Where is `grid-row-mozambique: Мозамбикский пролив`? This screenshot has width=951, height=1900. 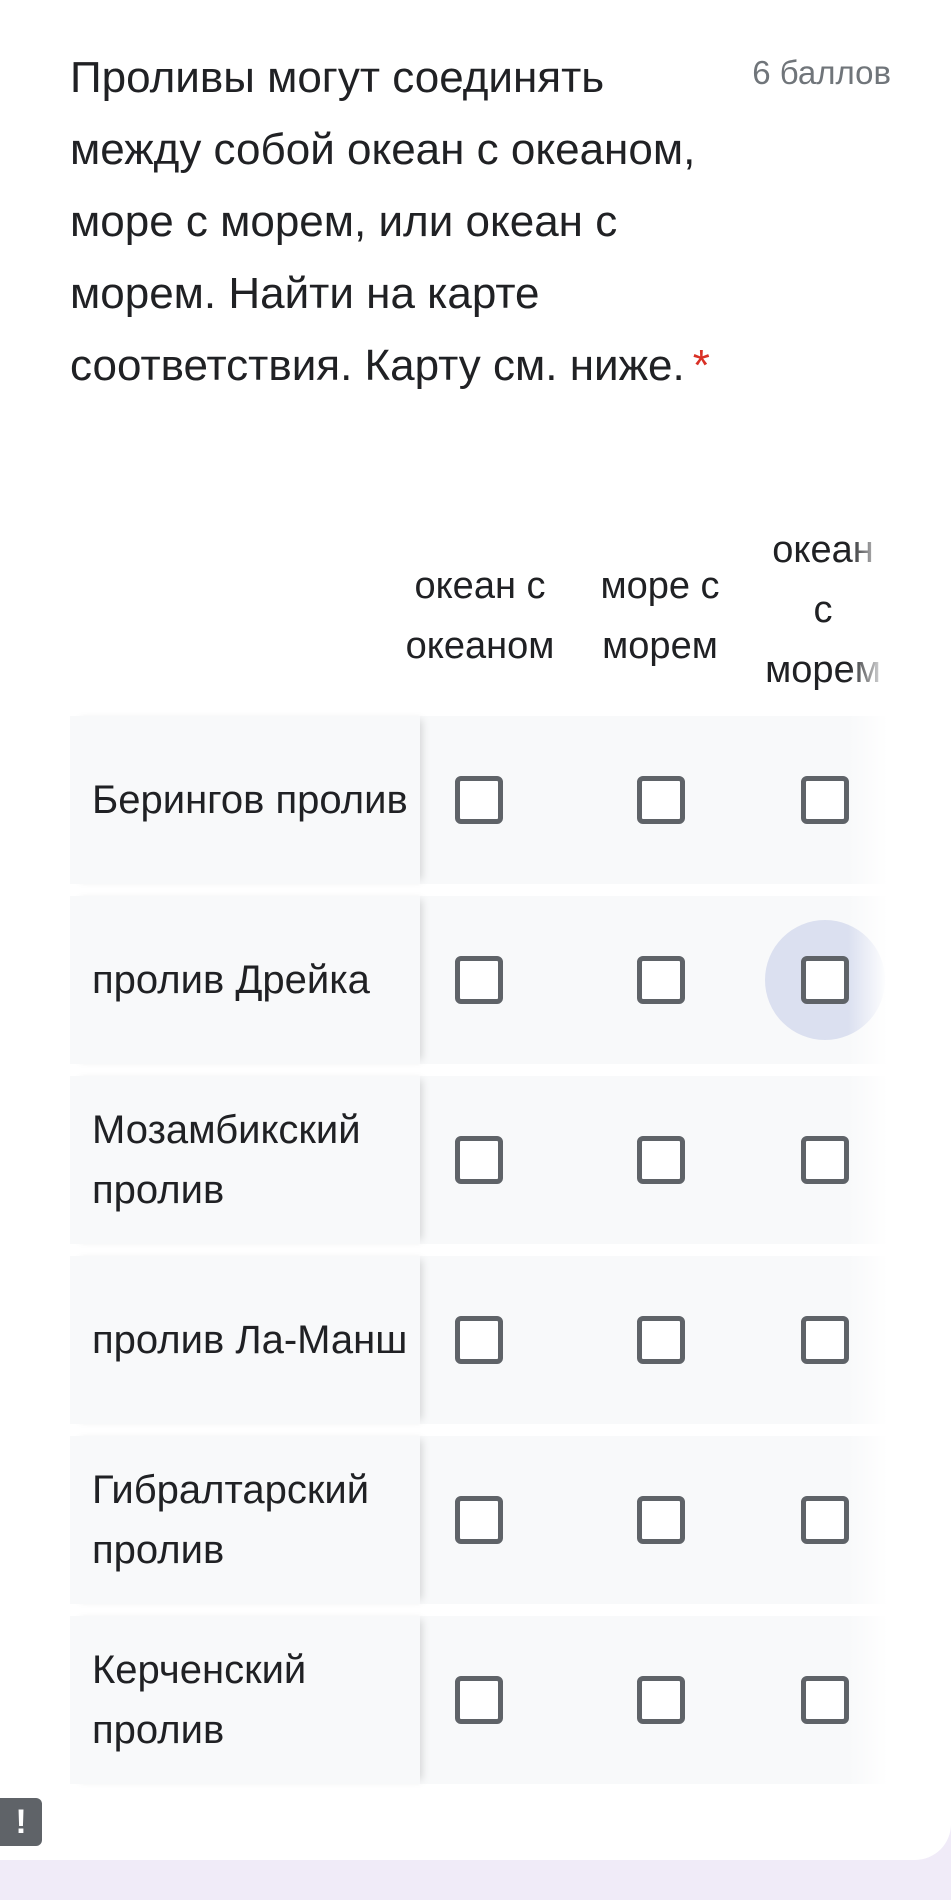
grid-row-mozambique: Мозамбикский пролив is located at coordinates (479, 1160).